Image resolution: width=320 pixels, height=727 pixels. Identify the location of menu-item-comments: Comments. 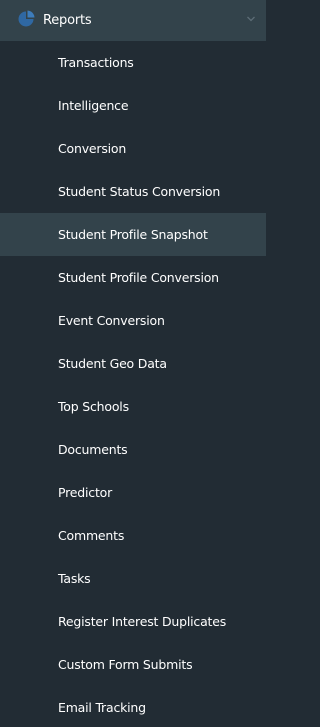
(133, 535).